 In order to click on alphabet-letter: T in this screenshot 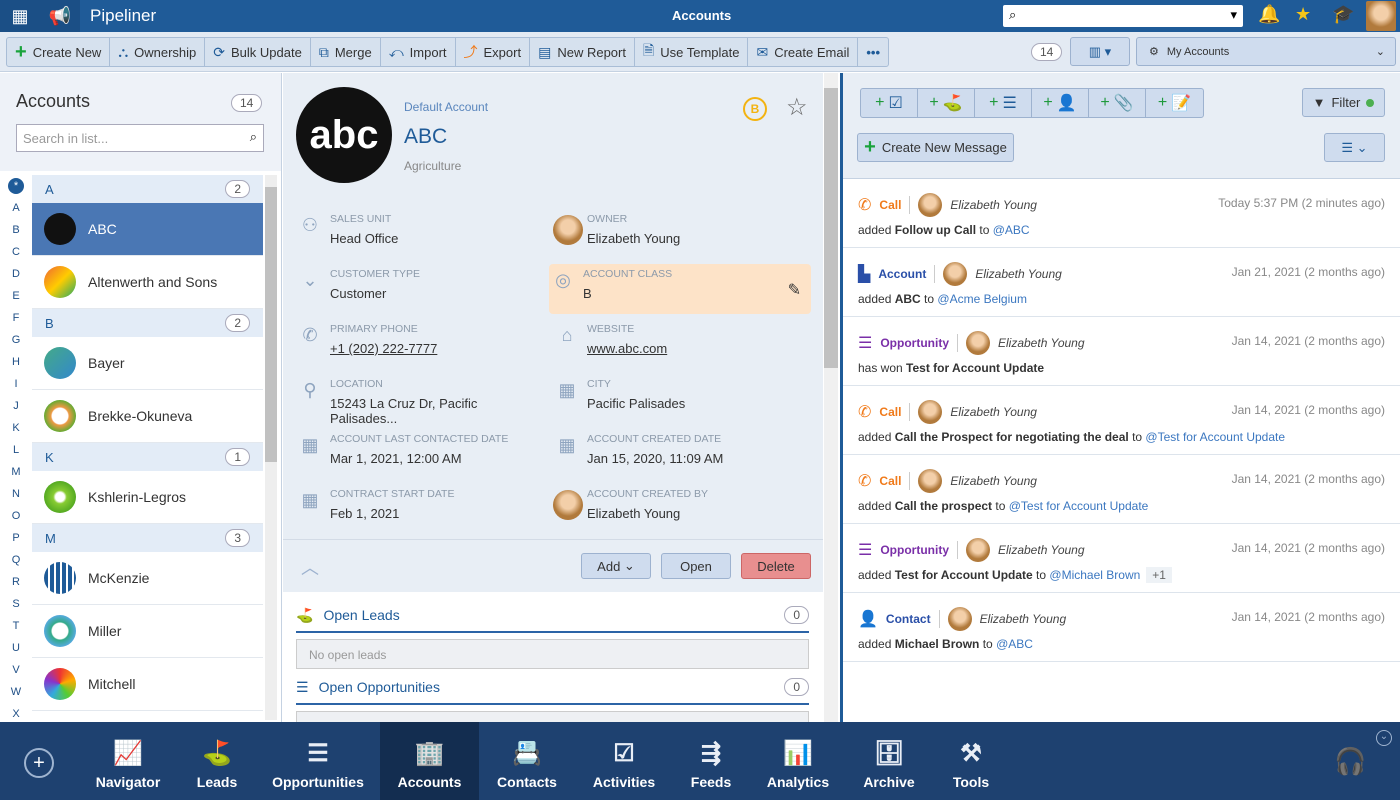, I will do `click(16, 626)`.